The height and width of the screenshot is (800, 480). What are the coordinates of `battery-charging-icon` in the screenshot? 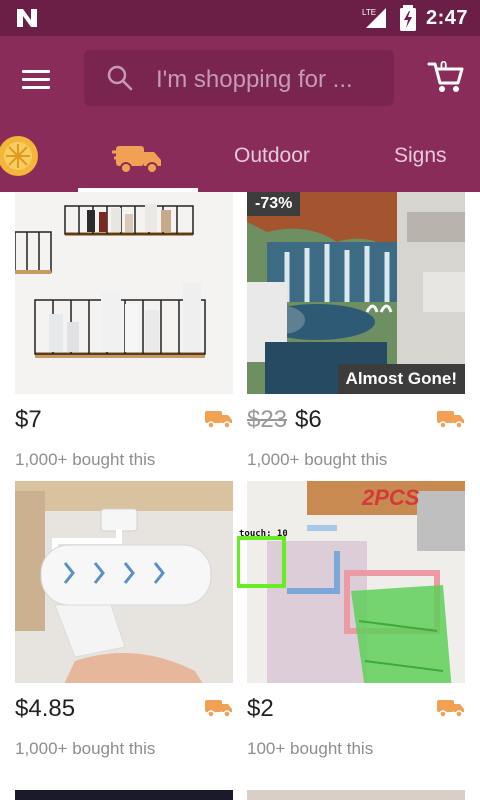 It's located at (407, 18).